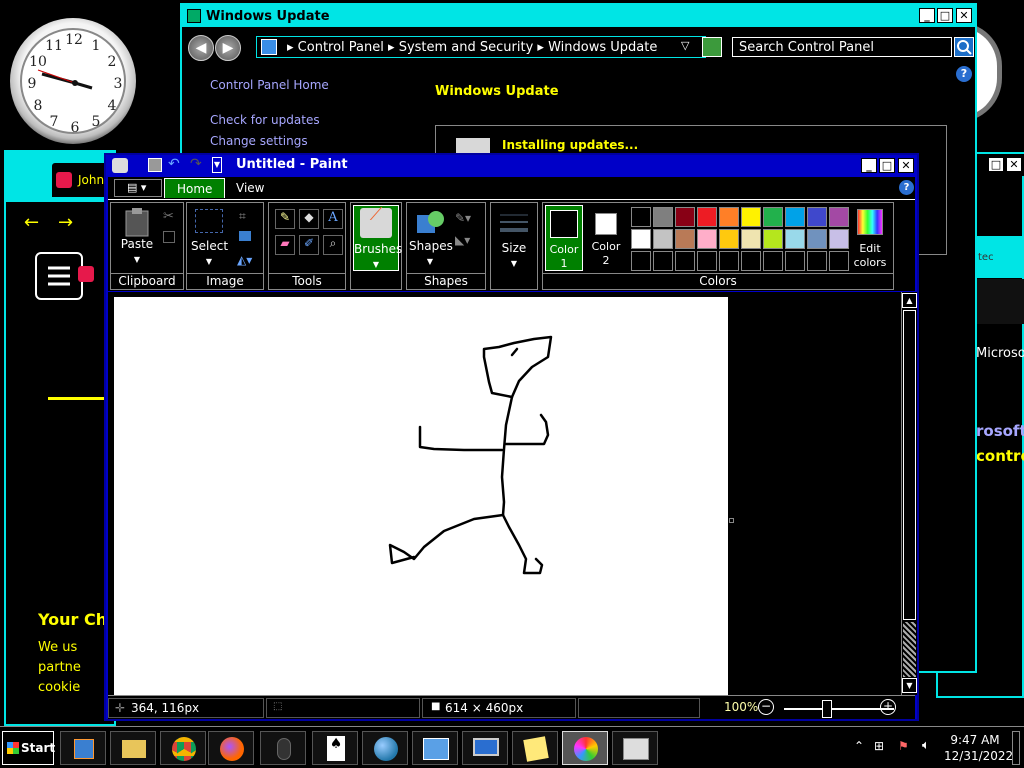  What do you see at coordinates (228, 48) in the screenshot?
I see `forward-button: ▶` at bounding box center [228, 48].